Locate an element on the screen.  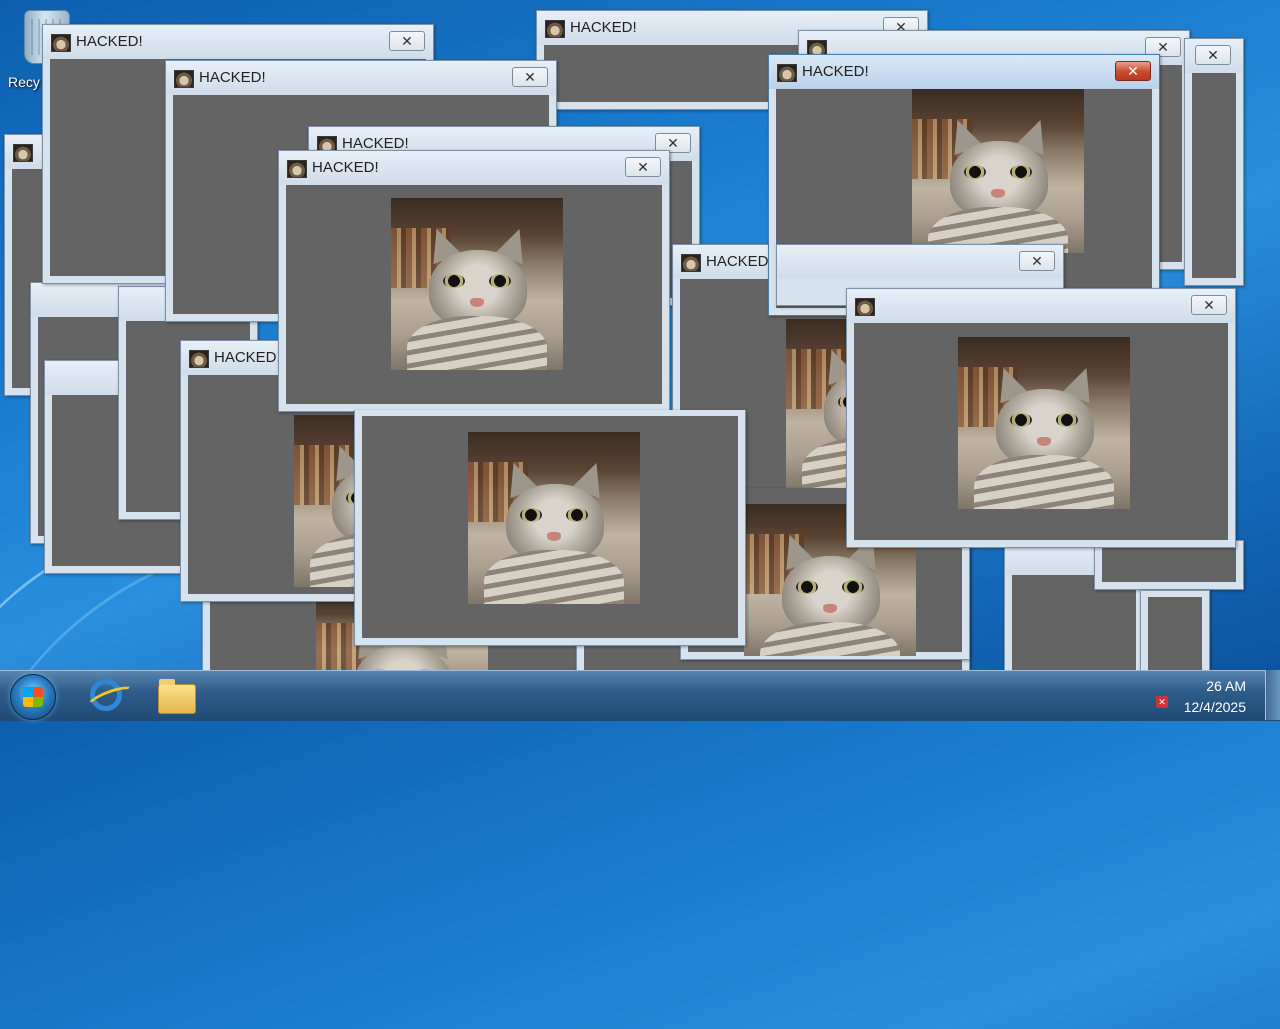
file-explorer-icon is located at coordinates (177, 696).